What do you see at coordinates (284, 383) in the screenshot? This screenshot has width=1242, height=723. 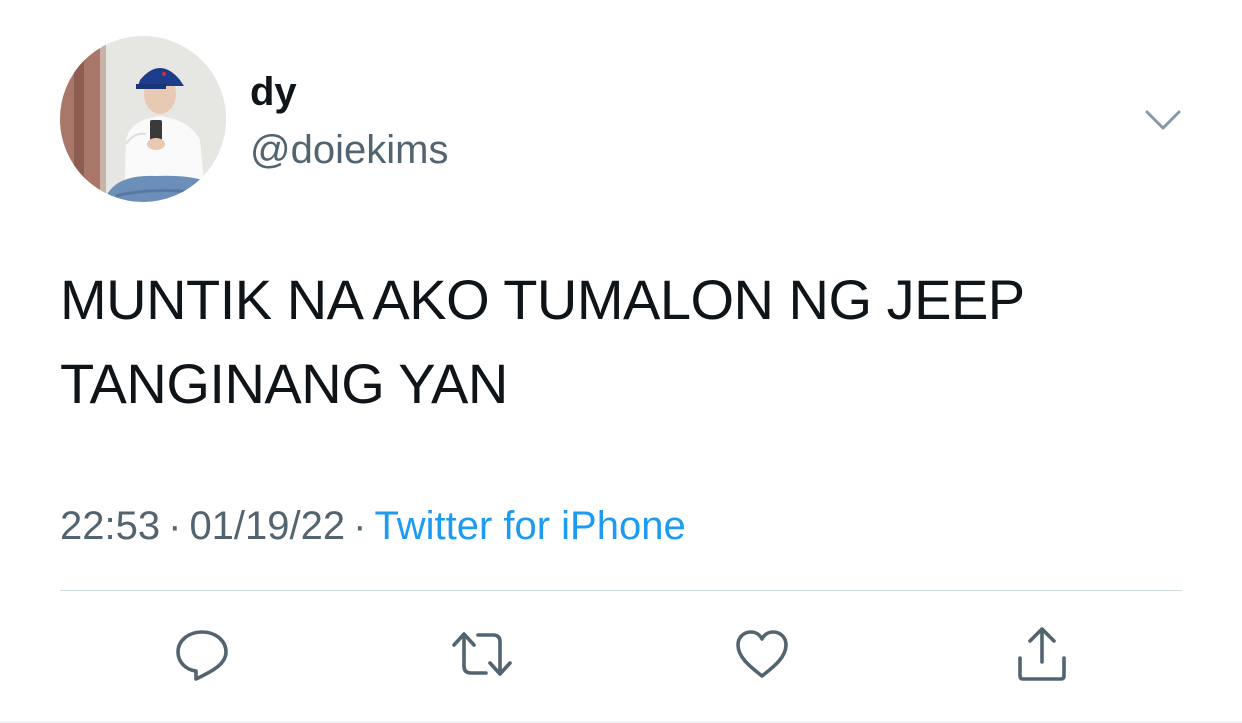 I see `tweet-text-line: TANGINANG YAN` at bounding box center [284, 383].